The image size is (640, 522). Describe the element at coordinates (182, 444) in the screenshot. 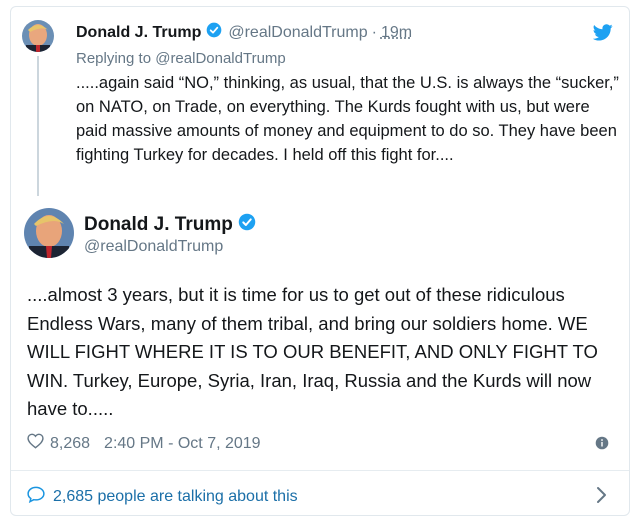

I see `tweet-timestamp: 2:40 PM - Oct 7, 2019` at that location.